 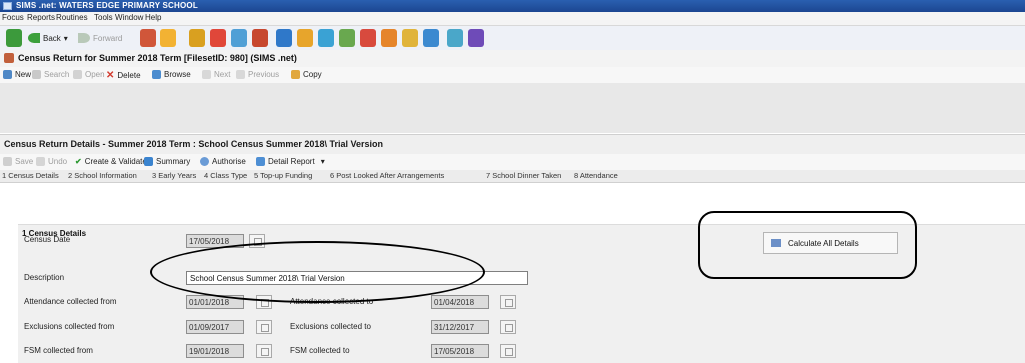 I want to click on tab-post-looked-after: 6 Post Looked After Arrangements, so click(x=387, y=175).